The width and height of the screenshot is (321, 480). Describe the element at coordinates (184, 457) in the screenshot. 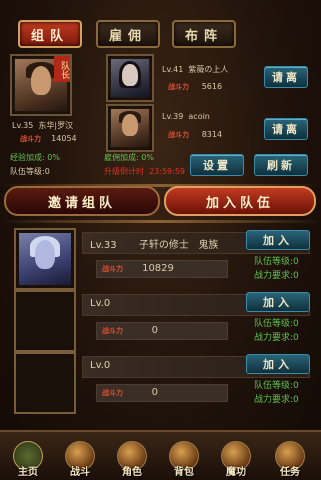

I see `nav-bag: 背包` at that location.